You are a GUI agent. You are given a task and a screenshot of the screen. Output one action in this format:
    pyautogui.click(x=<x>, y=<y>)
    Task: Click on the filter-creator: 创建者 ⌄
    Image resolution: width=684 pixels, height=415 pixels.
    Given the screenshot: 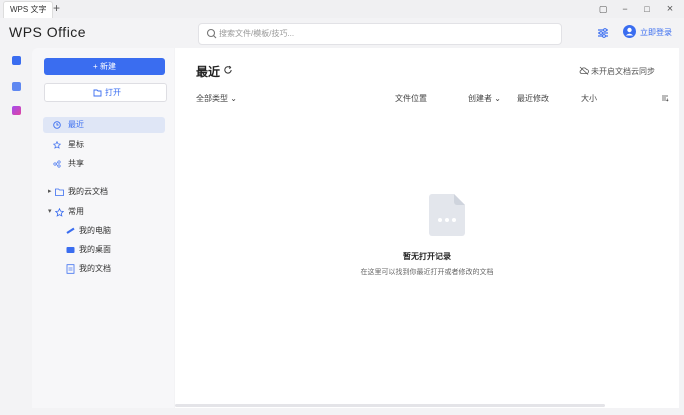 What is the action you would take?
    pyautogui.click(x=484, y=98)
    